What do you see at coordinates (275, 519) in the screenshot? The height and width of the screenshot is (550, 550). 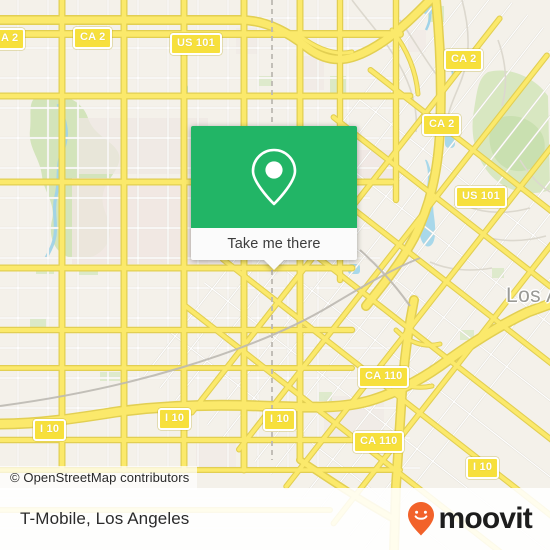 I see `bottom-bar: T-Mobile, Los Angeles moovit` at bounding box center [275, 519].